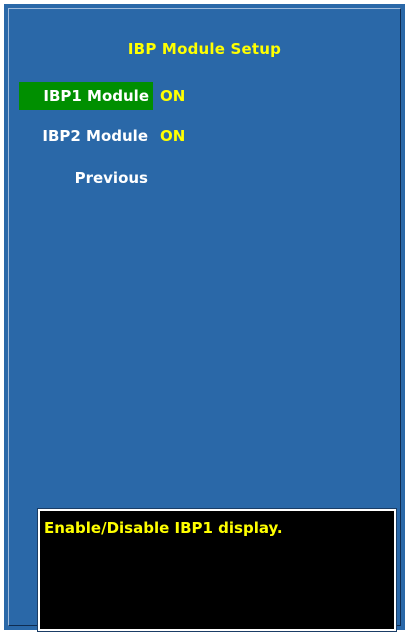 This screenshot has height=634, width=409. Describe the element at coordinates (172, 136) in the screenshot. I see `ibp2-module-value: ON` at that location.